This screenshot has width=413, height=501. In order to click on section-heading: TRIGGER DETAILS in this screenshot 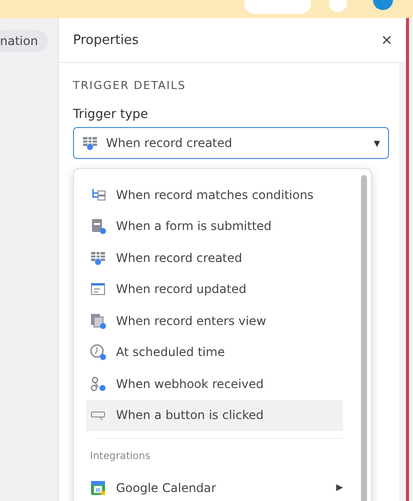, I will do `click(130, 85)`.